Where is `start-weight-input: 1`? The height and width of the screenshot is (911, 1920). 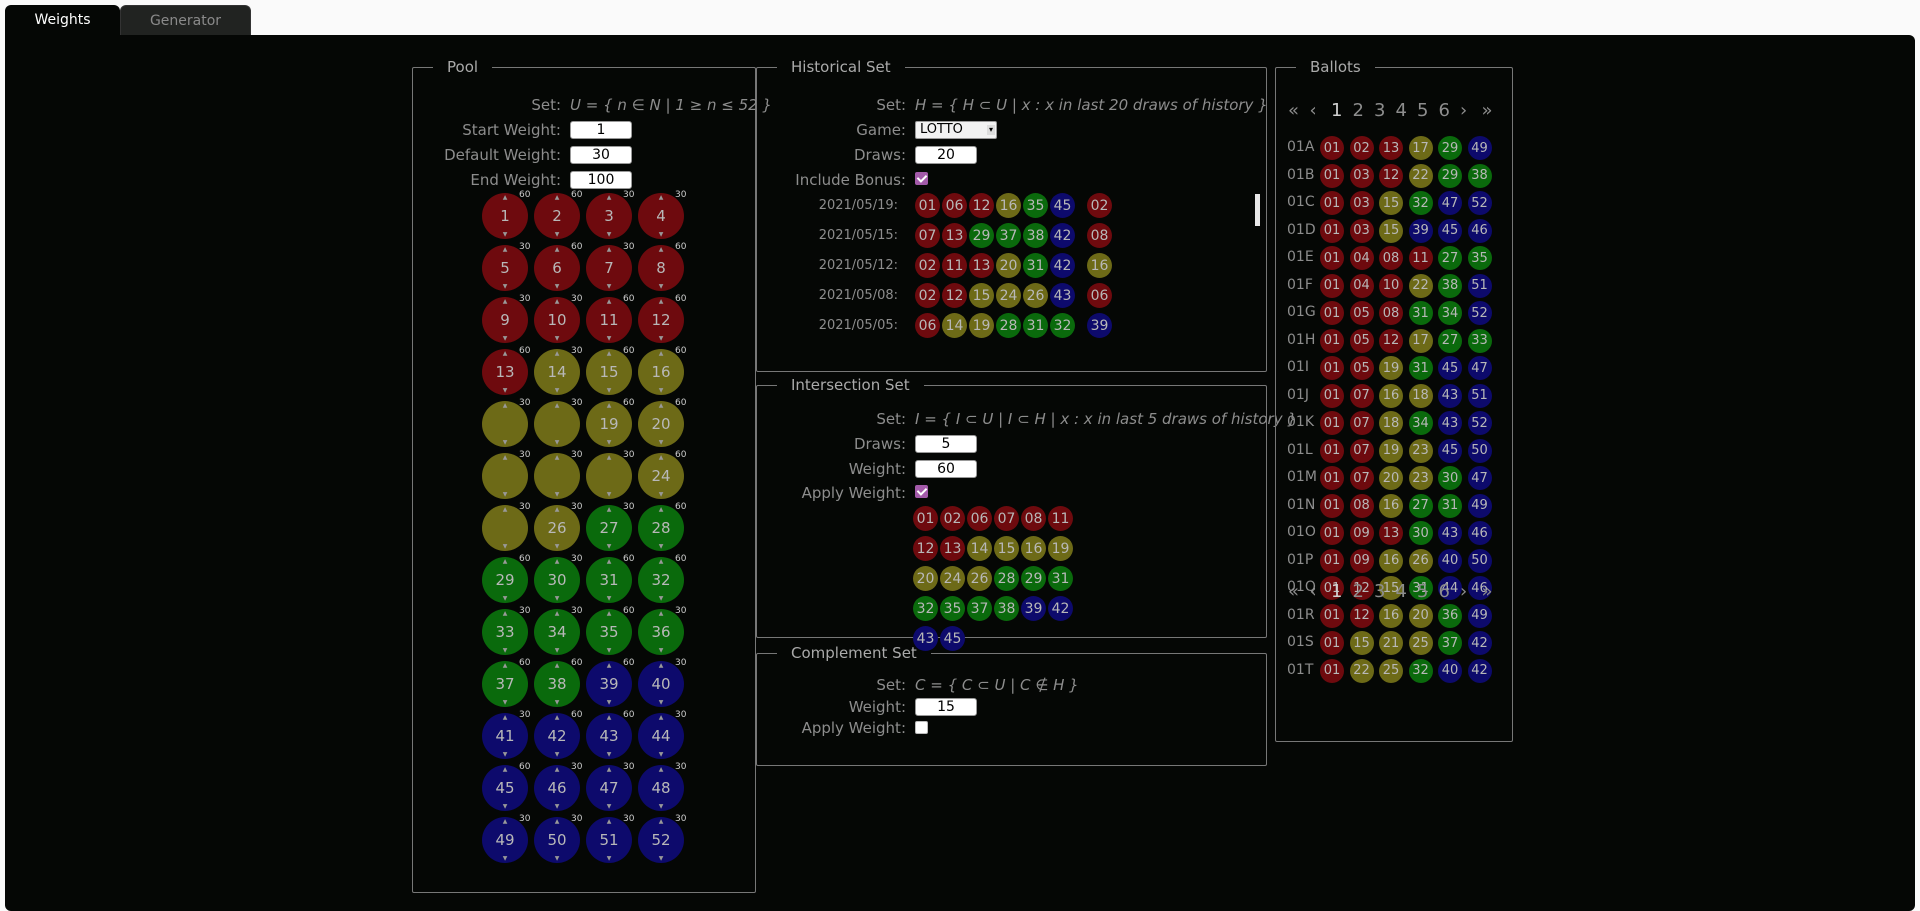 start-weight-input: 1 is located at coordinates (601, 130).